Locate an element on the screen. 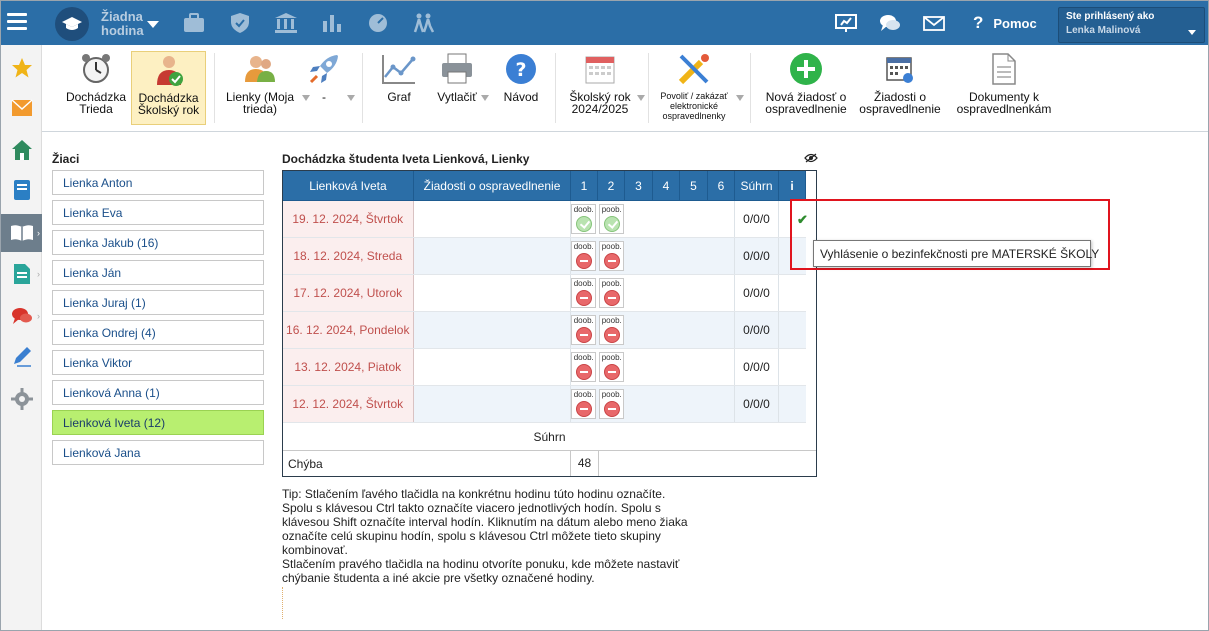  notebook-icon is located at coordinates (21, 190).